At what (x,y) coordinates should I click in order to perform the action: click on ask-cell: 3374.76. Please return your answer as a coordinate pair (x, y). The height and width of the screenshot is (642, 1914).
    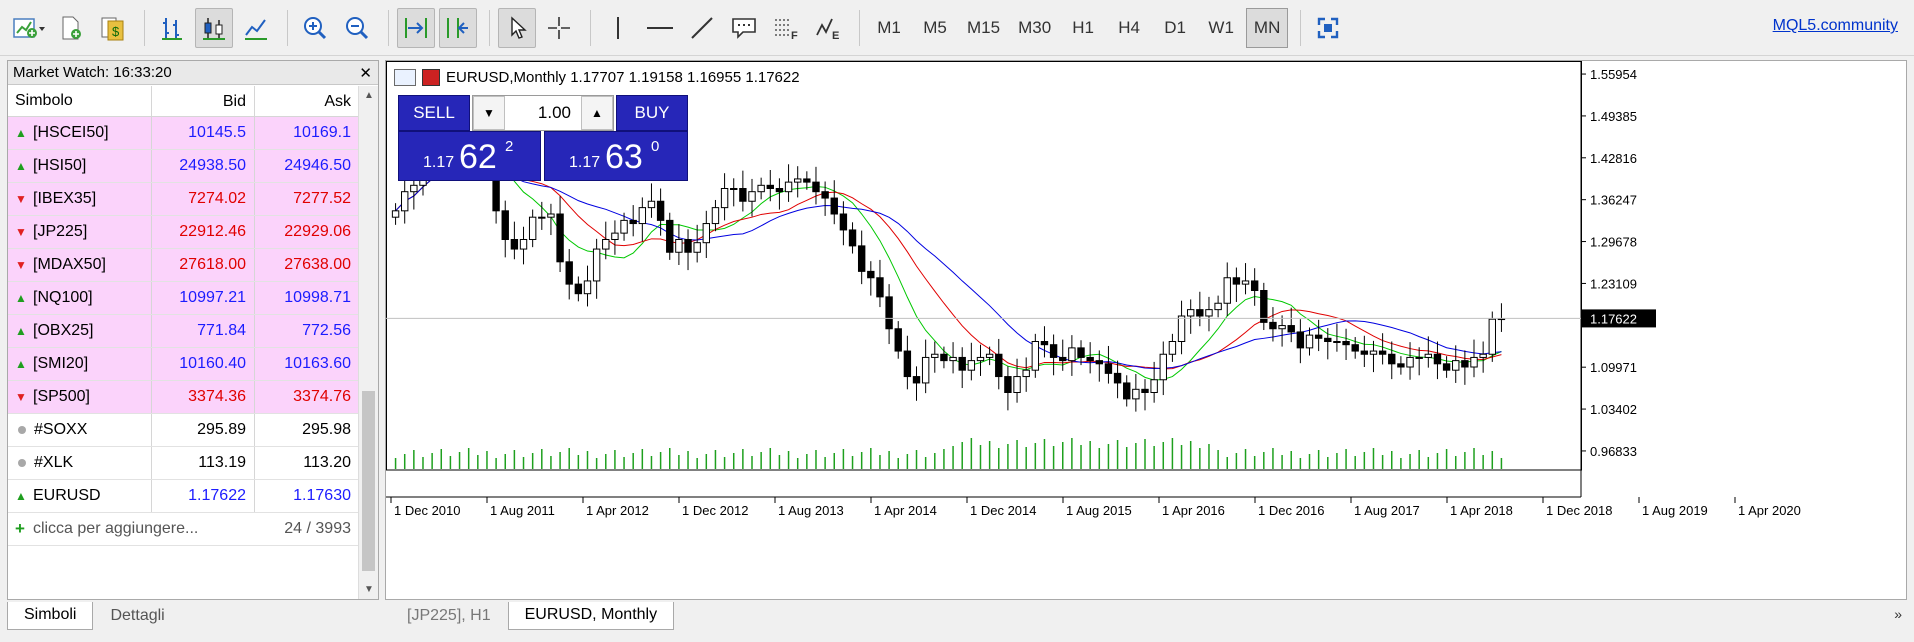
    Looking at the image, I should click on (322, 396).